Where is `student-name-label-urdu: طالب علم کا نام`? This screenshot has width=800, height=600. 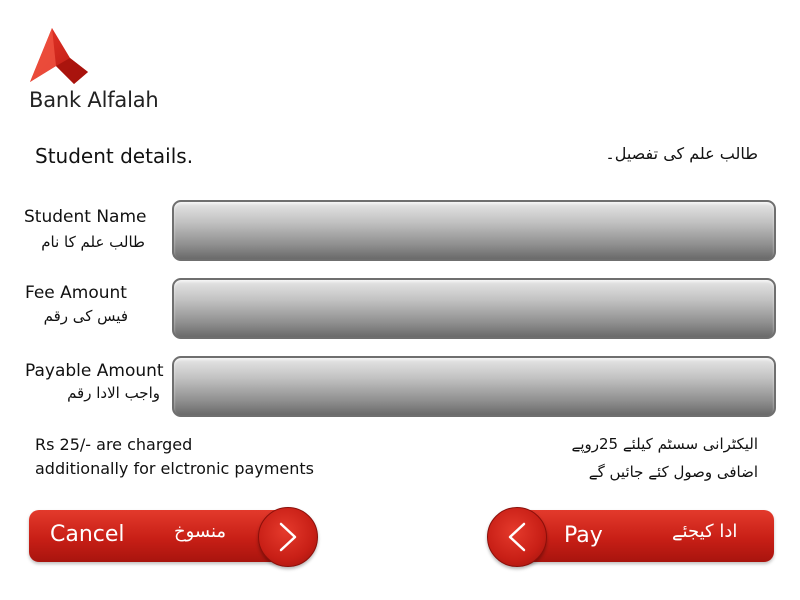
student-name-label-urdu: طالب علم کا نام is located at coordinates (93, 242).